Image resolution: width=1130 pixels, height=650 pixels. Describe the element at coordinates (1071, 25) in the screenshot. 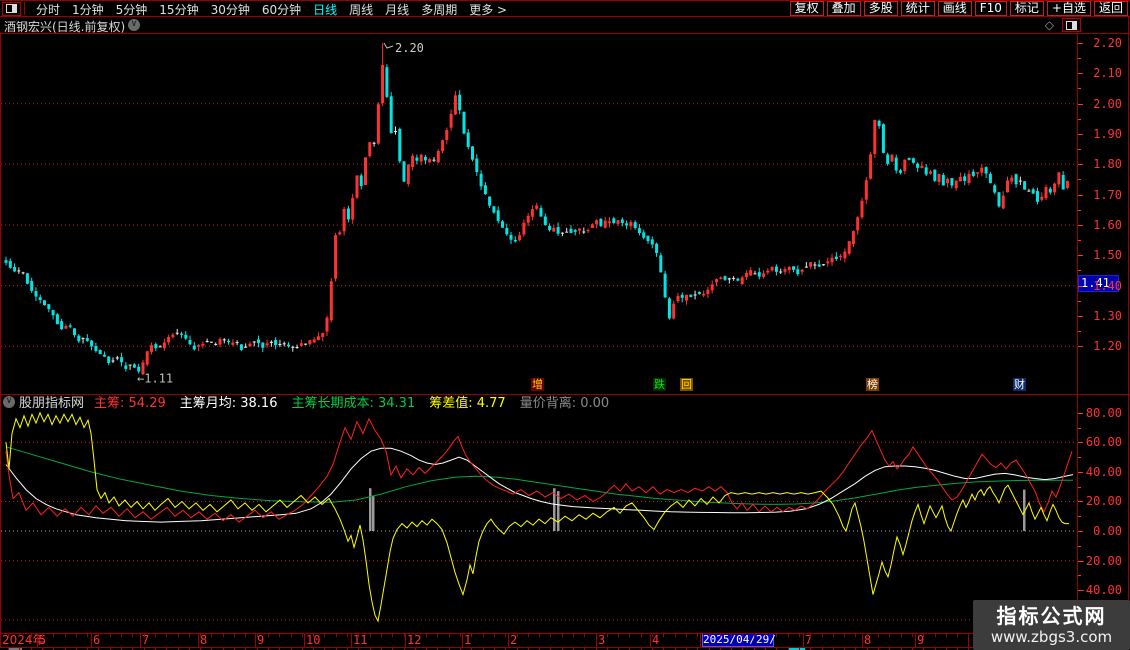

I see `pane-layout-icon` at that location.